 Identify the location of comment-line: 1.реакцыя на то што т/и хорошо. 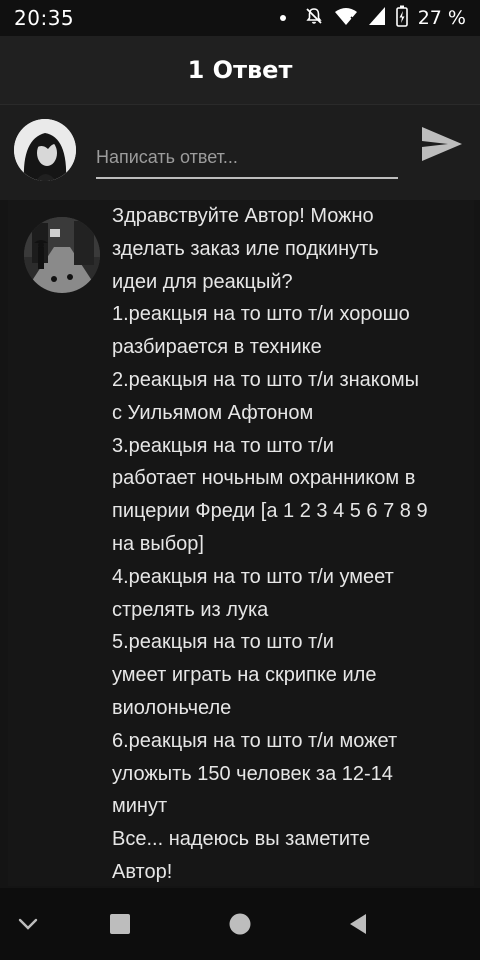
(261, 314).